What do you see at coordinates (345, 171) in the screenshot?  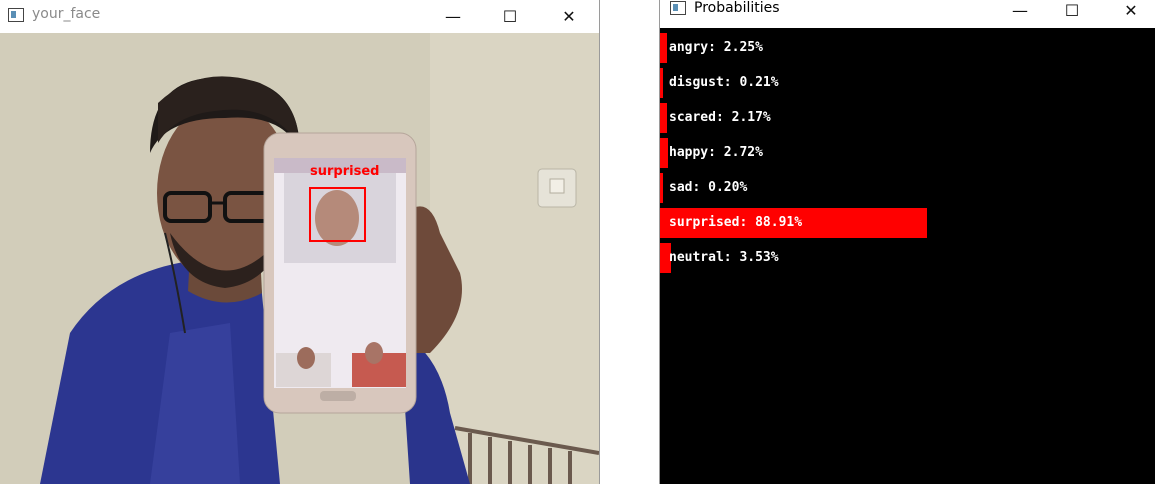 I see `detection-label: surprised` at bounding box center [345, 171].